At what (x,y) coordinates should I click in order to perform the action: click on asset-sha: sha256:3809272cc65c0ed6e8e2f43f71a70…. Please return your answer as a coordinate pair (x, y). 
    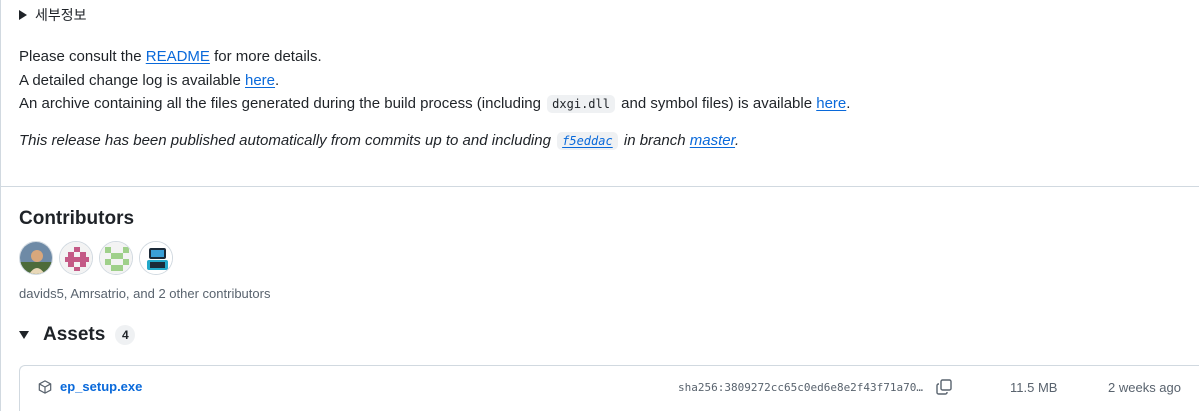
    Looking at the image, I should click on (801, 387).